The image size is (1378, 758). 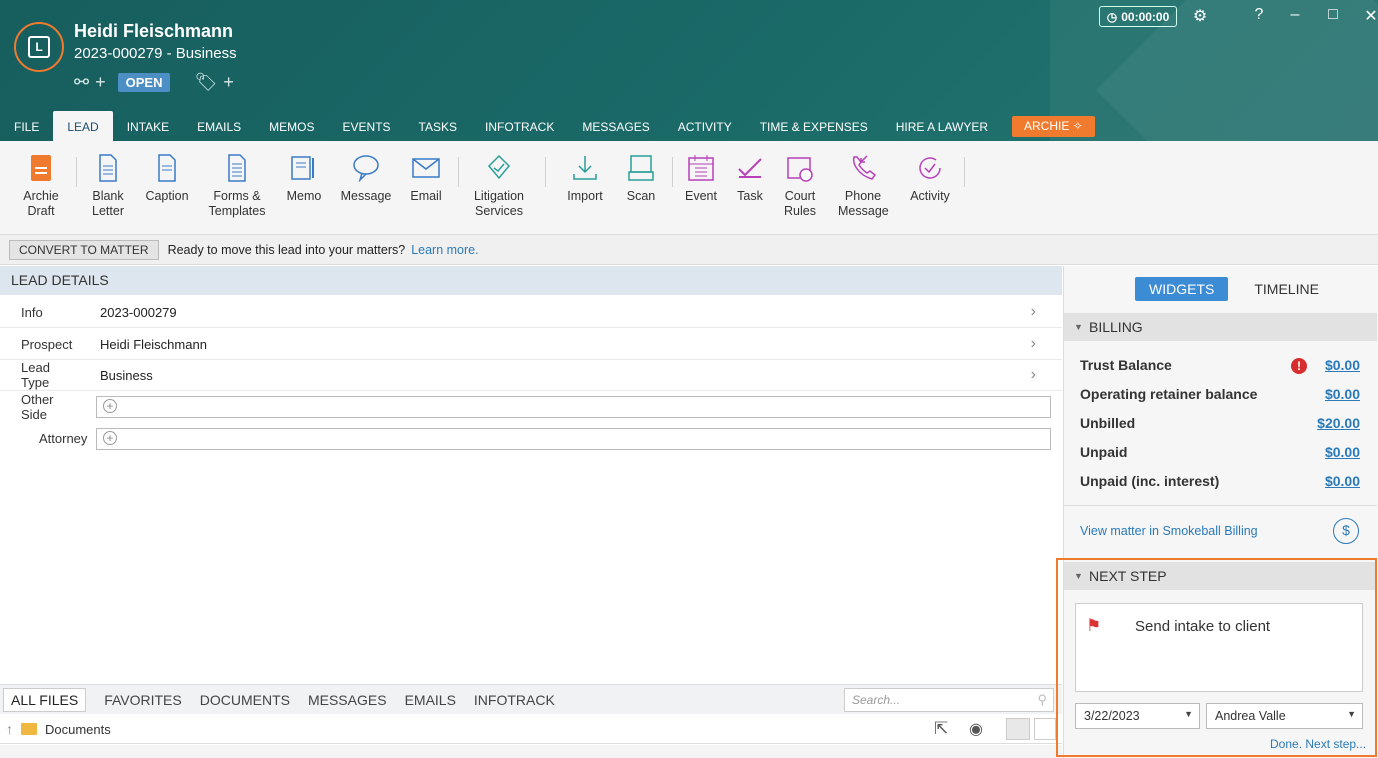 I want to click on forms-templates-button: Forms & Templates, so click(x=237, y=186).